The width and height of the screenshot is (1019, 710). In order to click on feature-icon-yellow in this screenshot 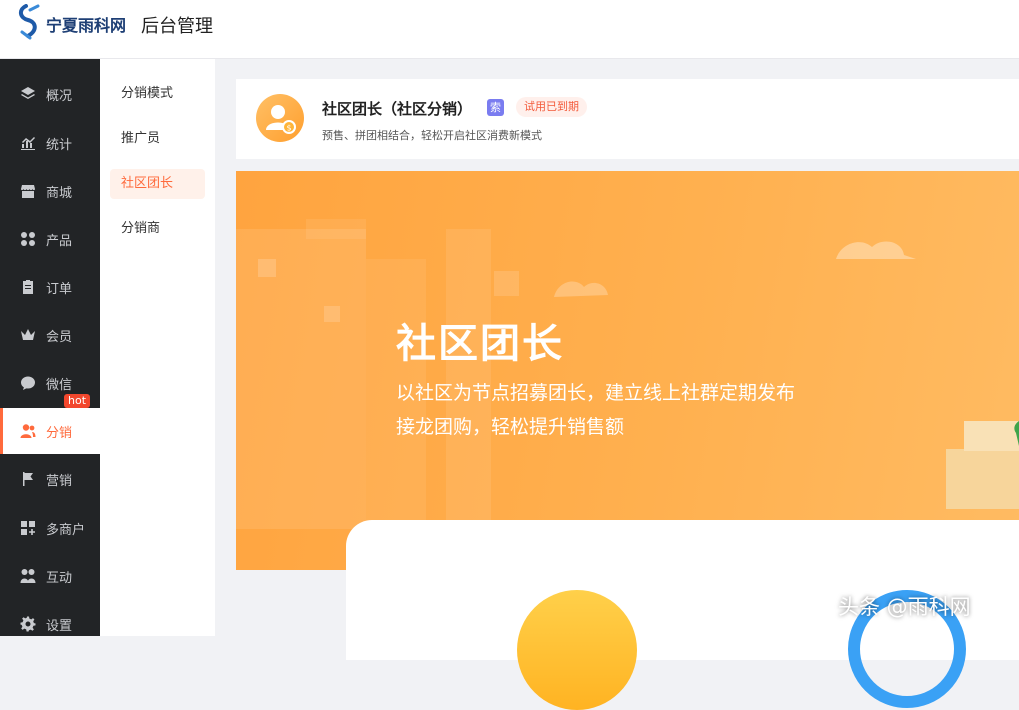, I will do `click(577, 650)`.